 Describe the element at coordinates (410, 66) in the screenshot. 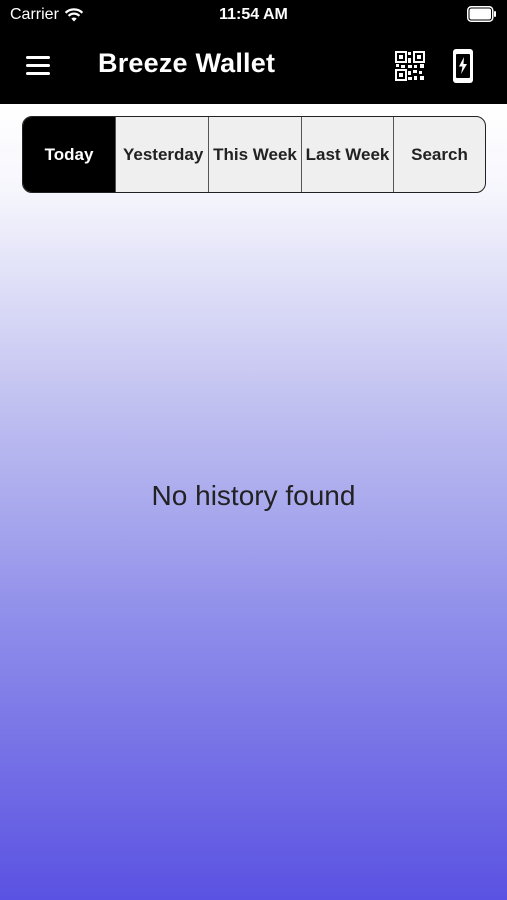

I see `qr-code-icon` at that location.